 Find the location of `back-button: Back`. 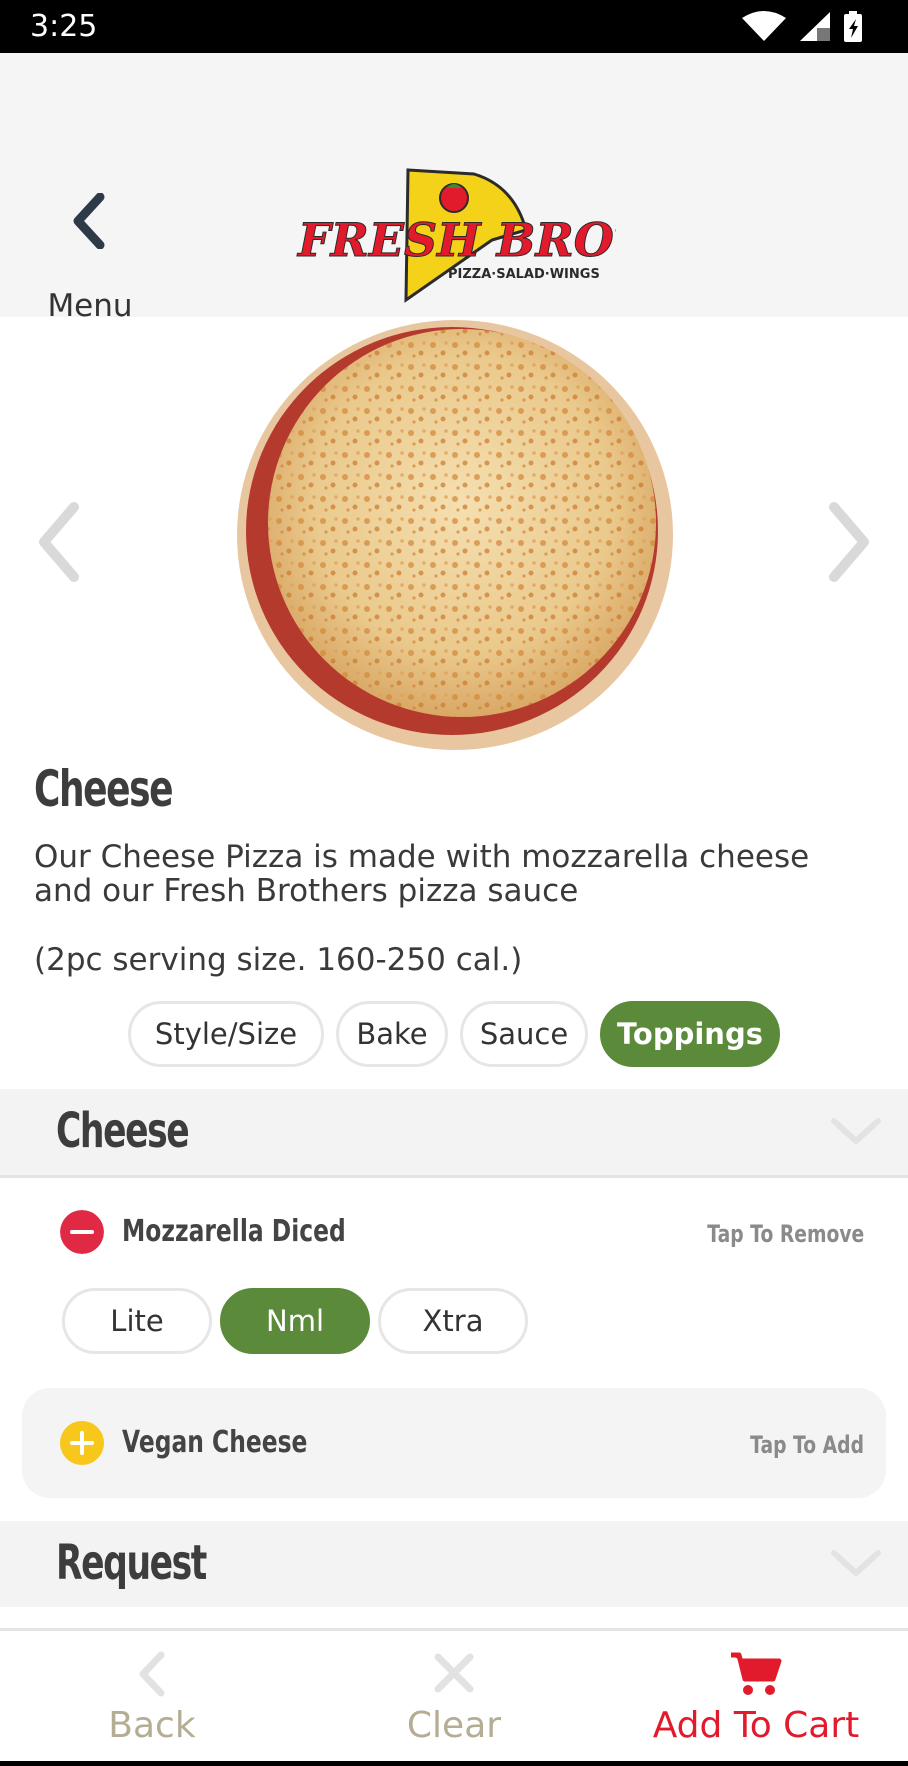

back-button: Back is located at coordinates (152, 1698).